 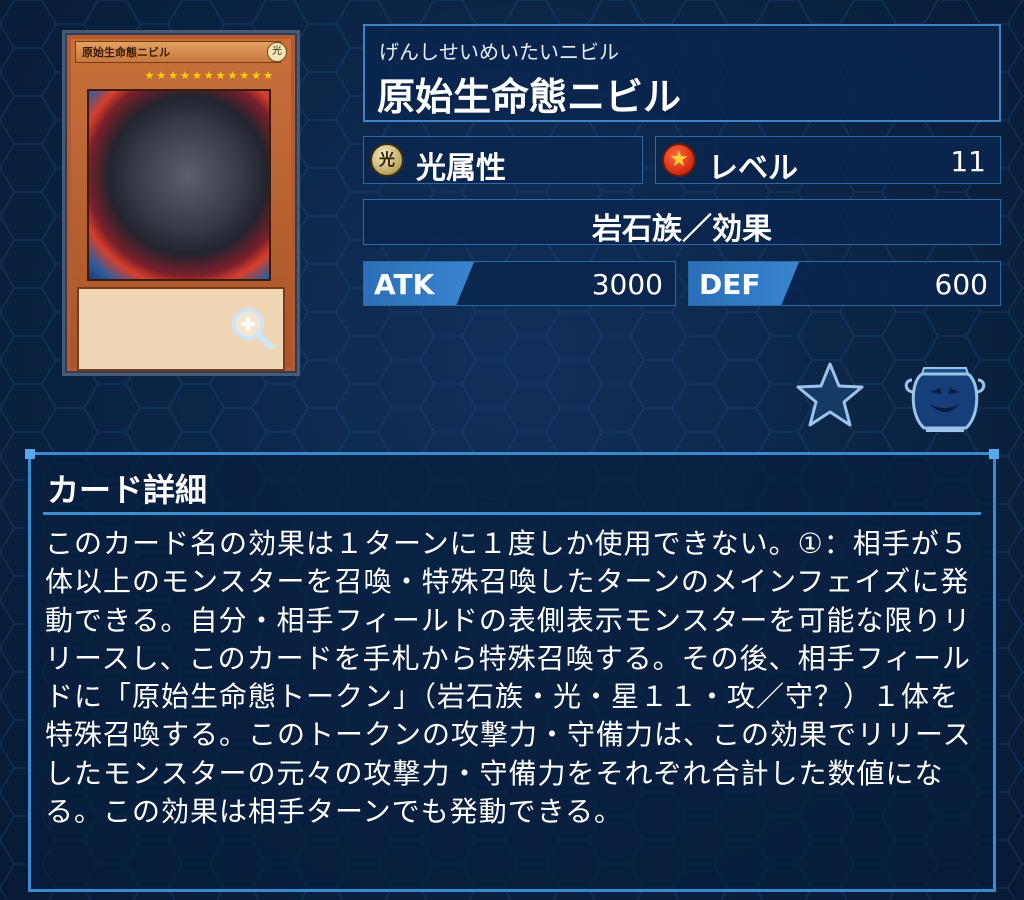 I want to click on card-name: 原始生命態ニビル, so click(x=529, y=97).